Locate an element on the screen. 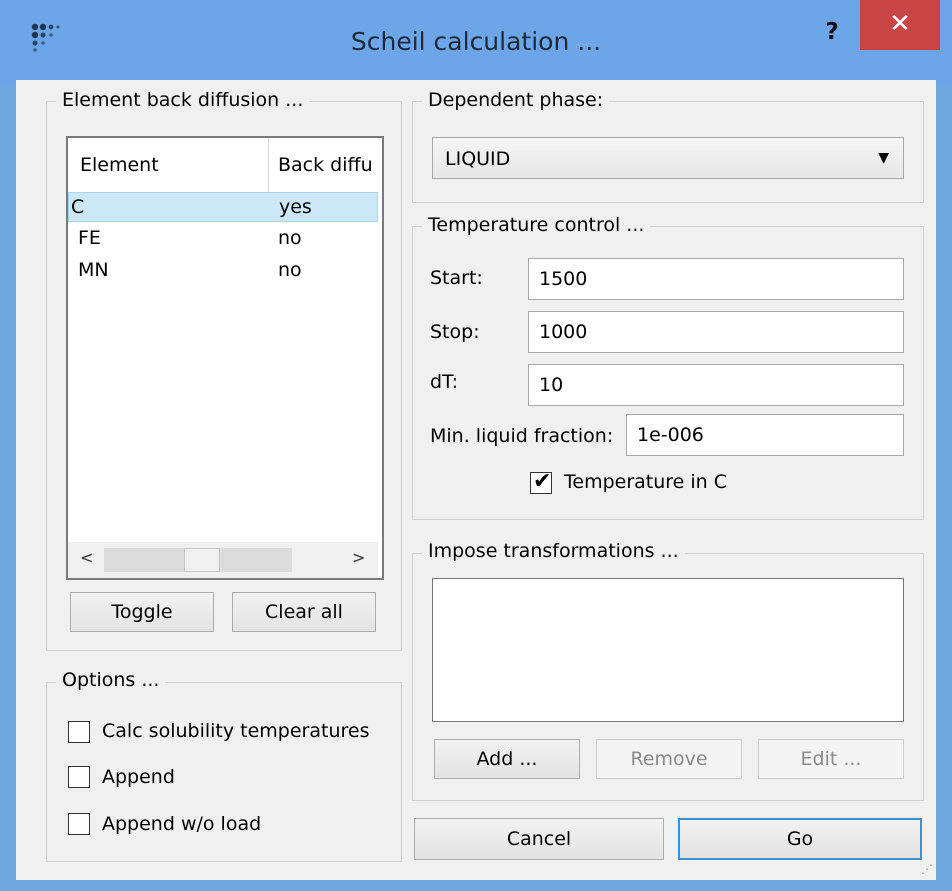  scroll-track is located at coordinates (198, 560).